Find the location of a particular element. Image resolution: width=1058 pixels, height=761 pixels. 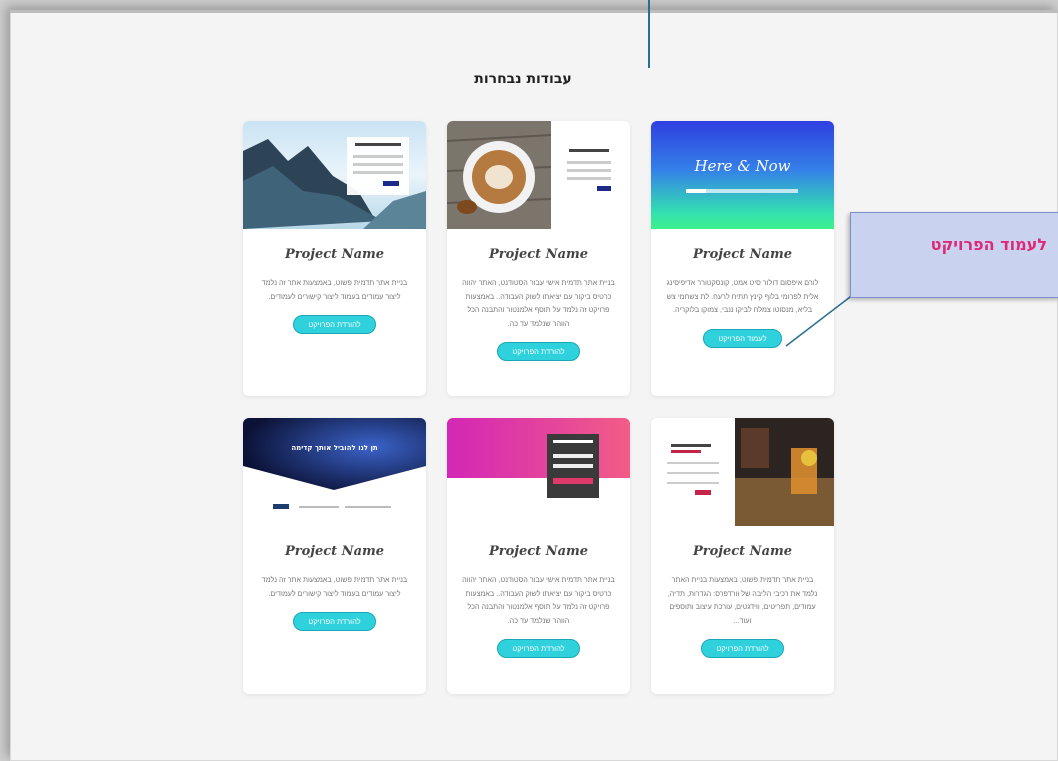

pink-form-thumbnail is located at coordinates (538, 472).